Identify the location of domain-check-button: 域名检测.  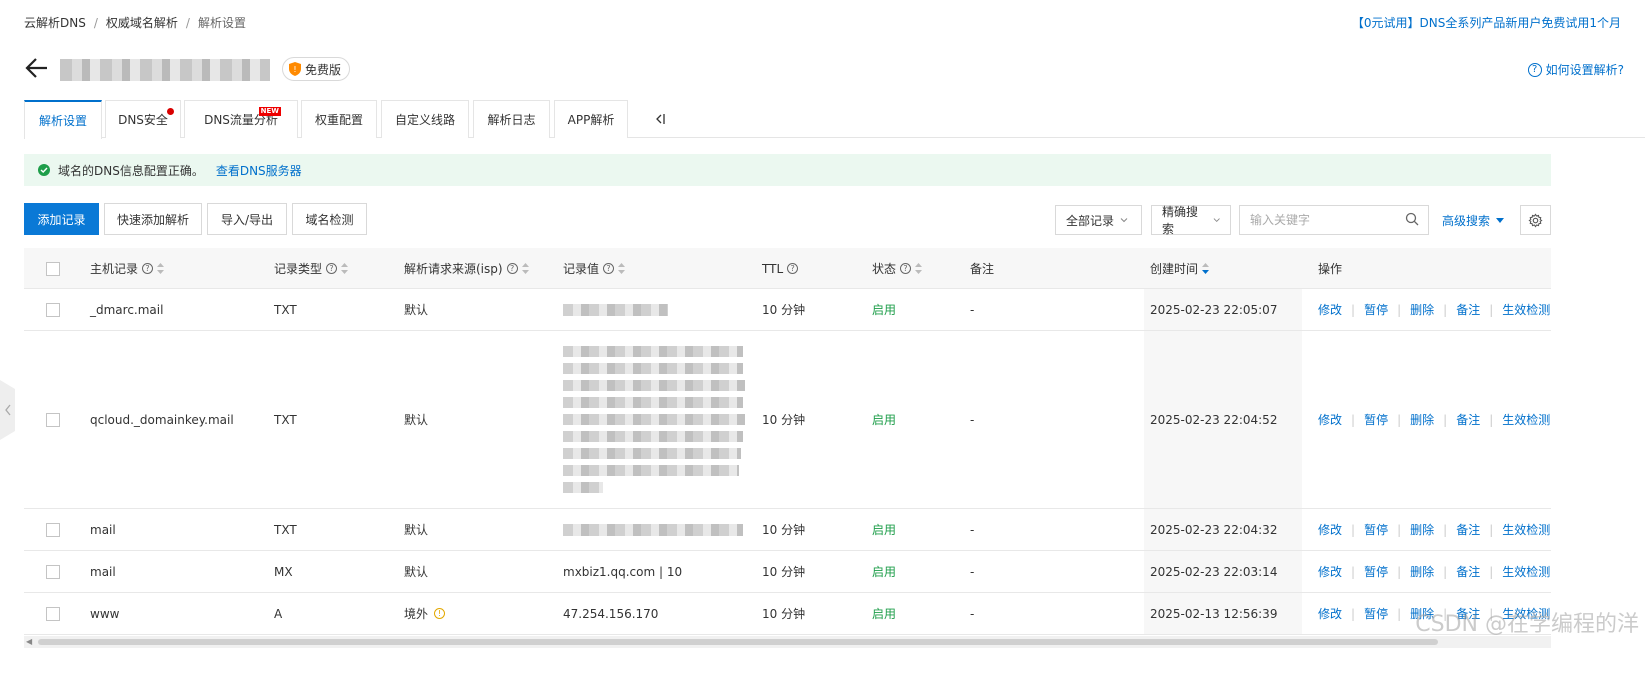
(329, 219).